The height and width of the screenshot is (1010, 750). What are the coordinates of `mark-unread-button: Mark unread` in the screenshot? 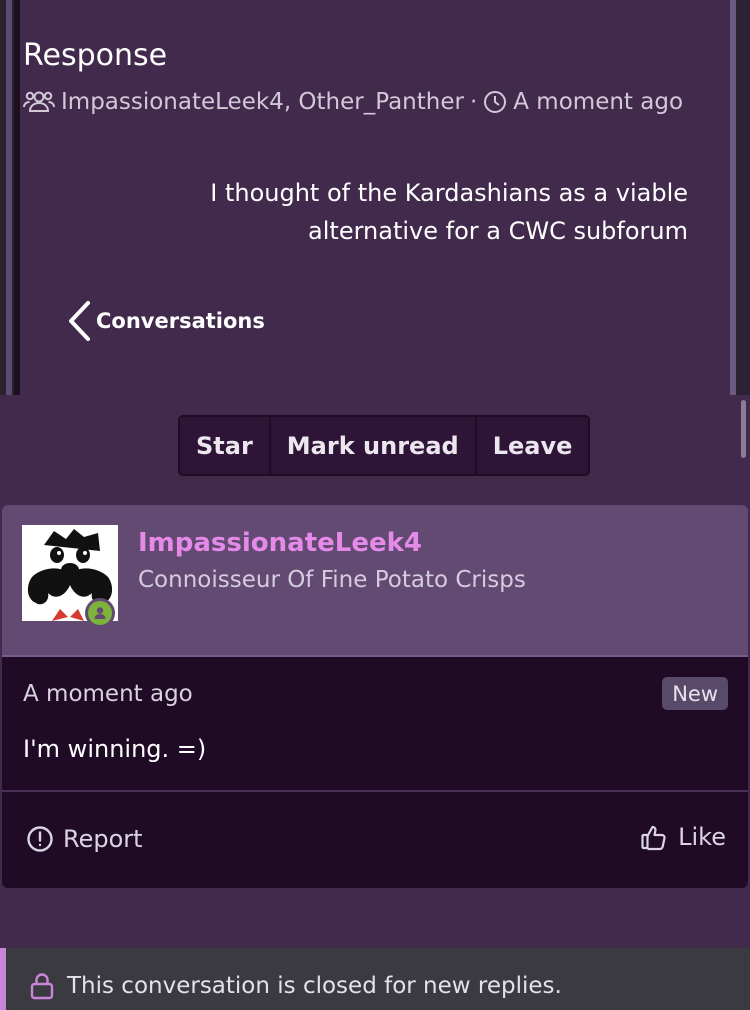 It's located at (374, 445).